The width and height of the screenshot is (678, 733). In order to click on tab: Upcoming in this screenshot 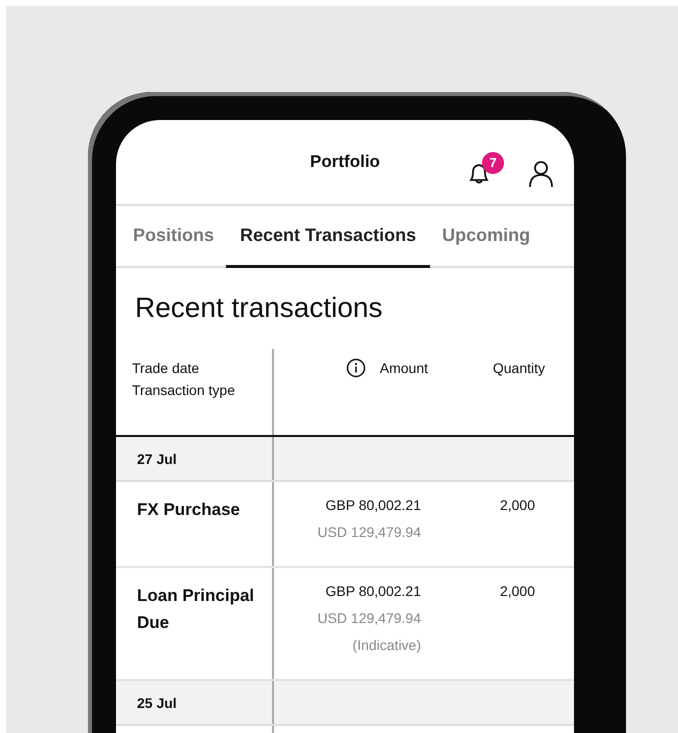, I will do `click(486, 237)`.